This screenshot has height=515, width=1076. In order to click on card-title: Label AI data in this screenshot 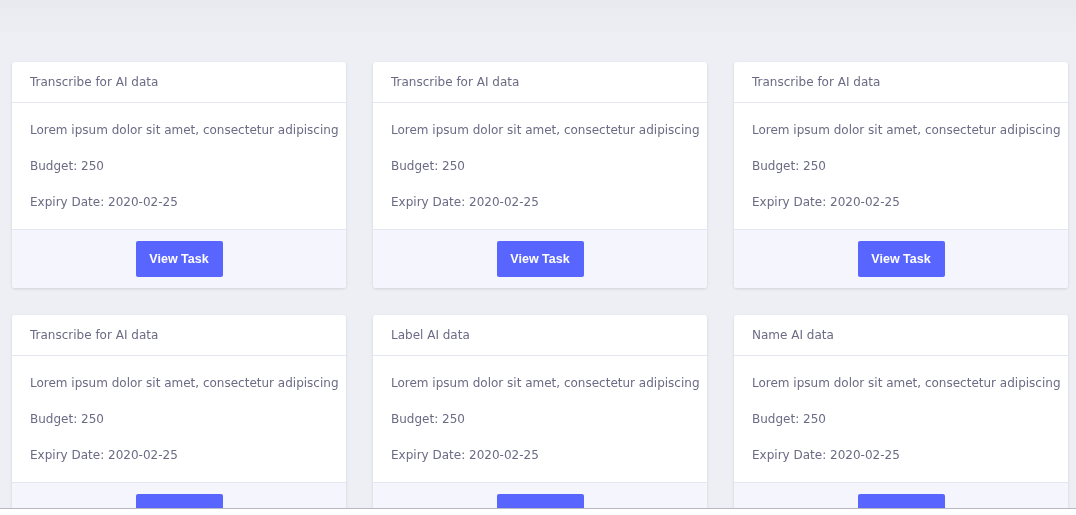, I will do `click(430, 335)`.